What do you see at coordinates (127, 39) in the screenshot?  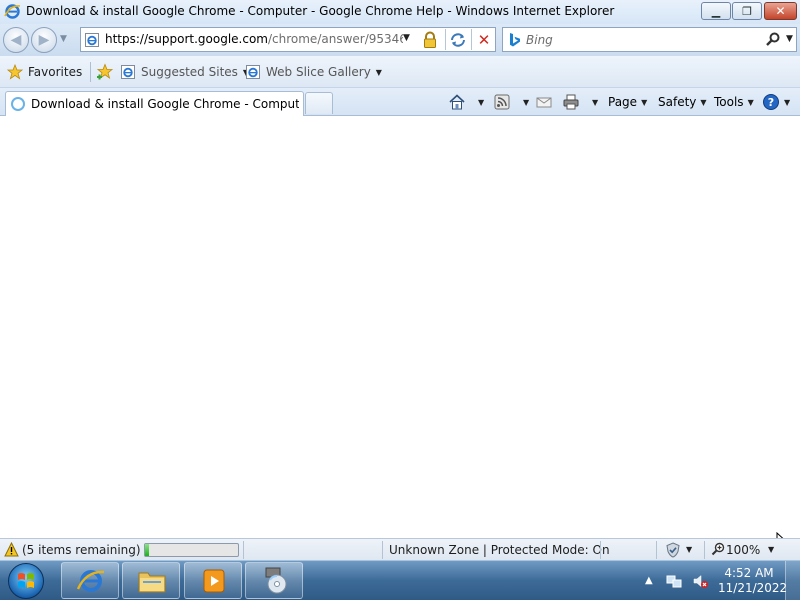 I see `url-prefix: https://` at bounding box center [127, 39].